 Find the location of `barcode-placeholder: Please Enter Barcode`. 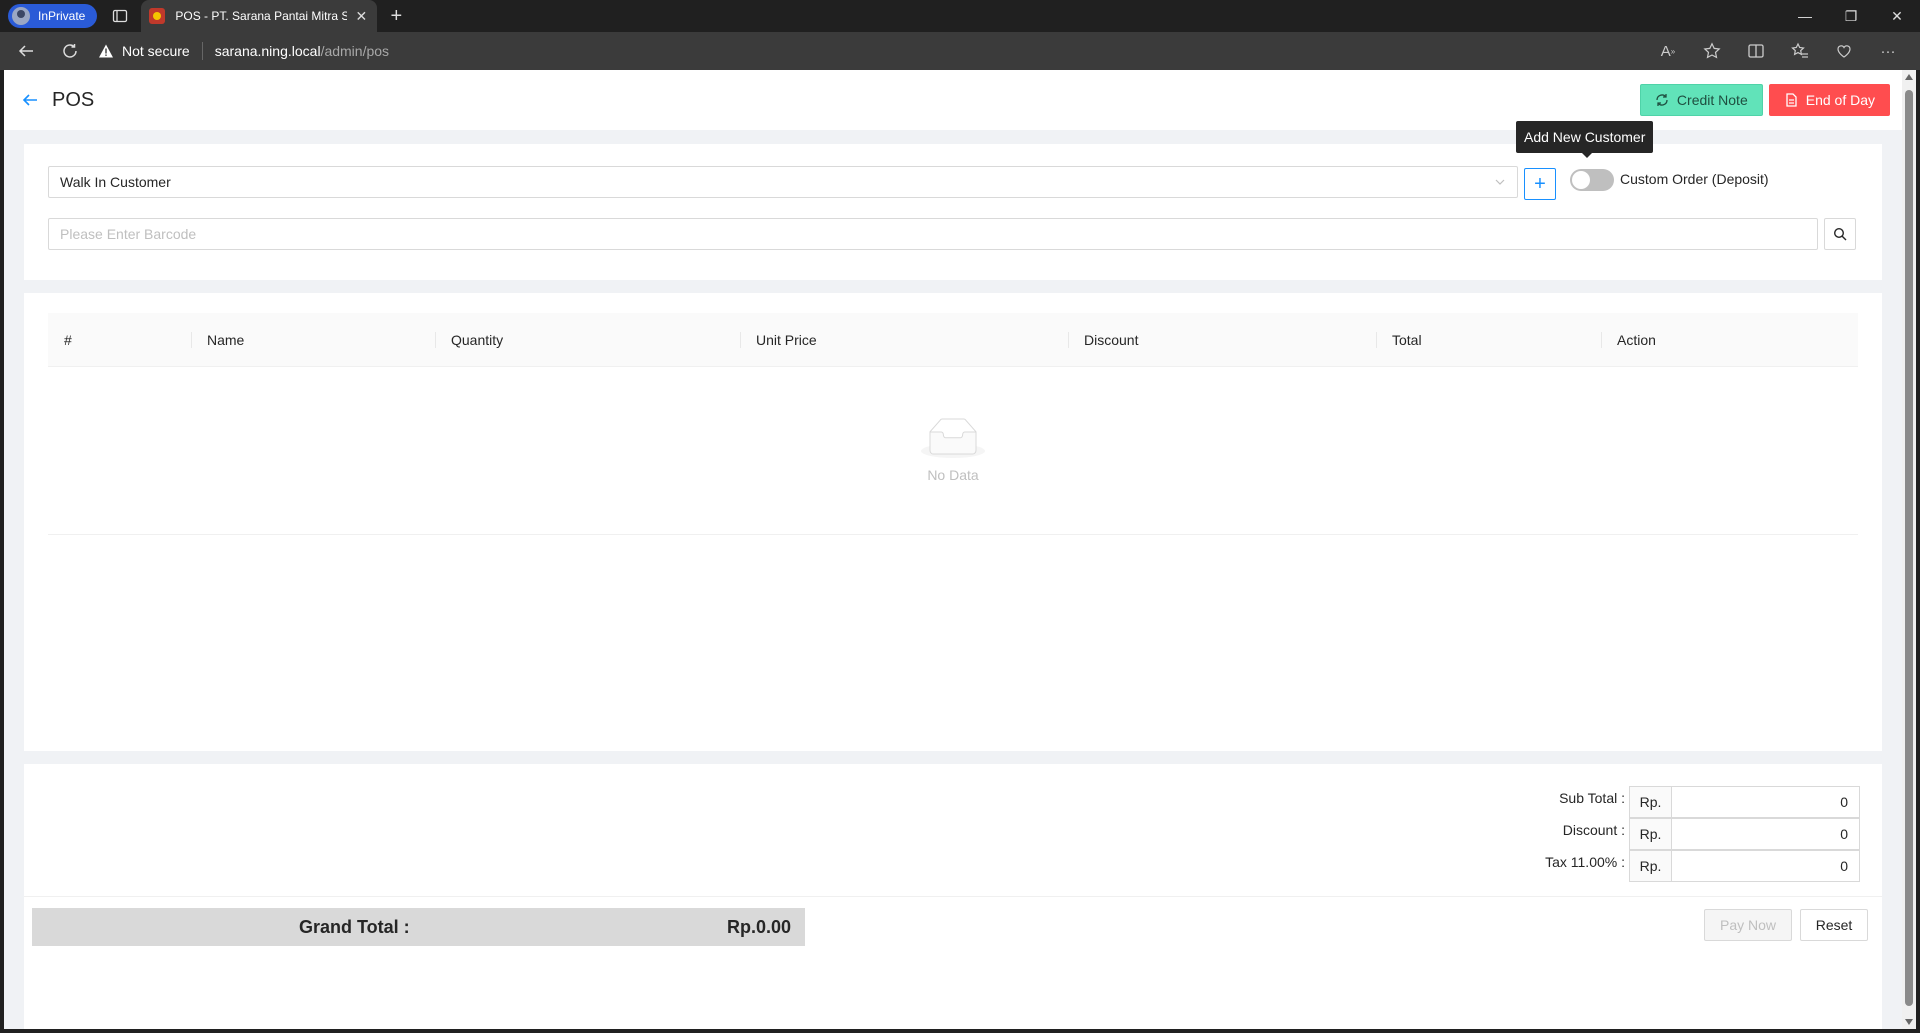

barcode-placeholder: Please Enter Barcode is located at coordinates (128, 234).